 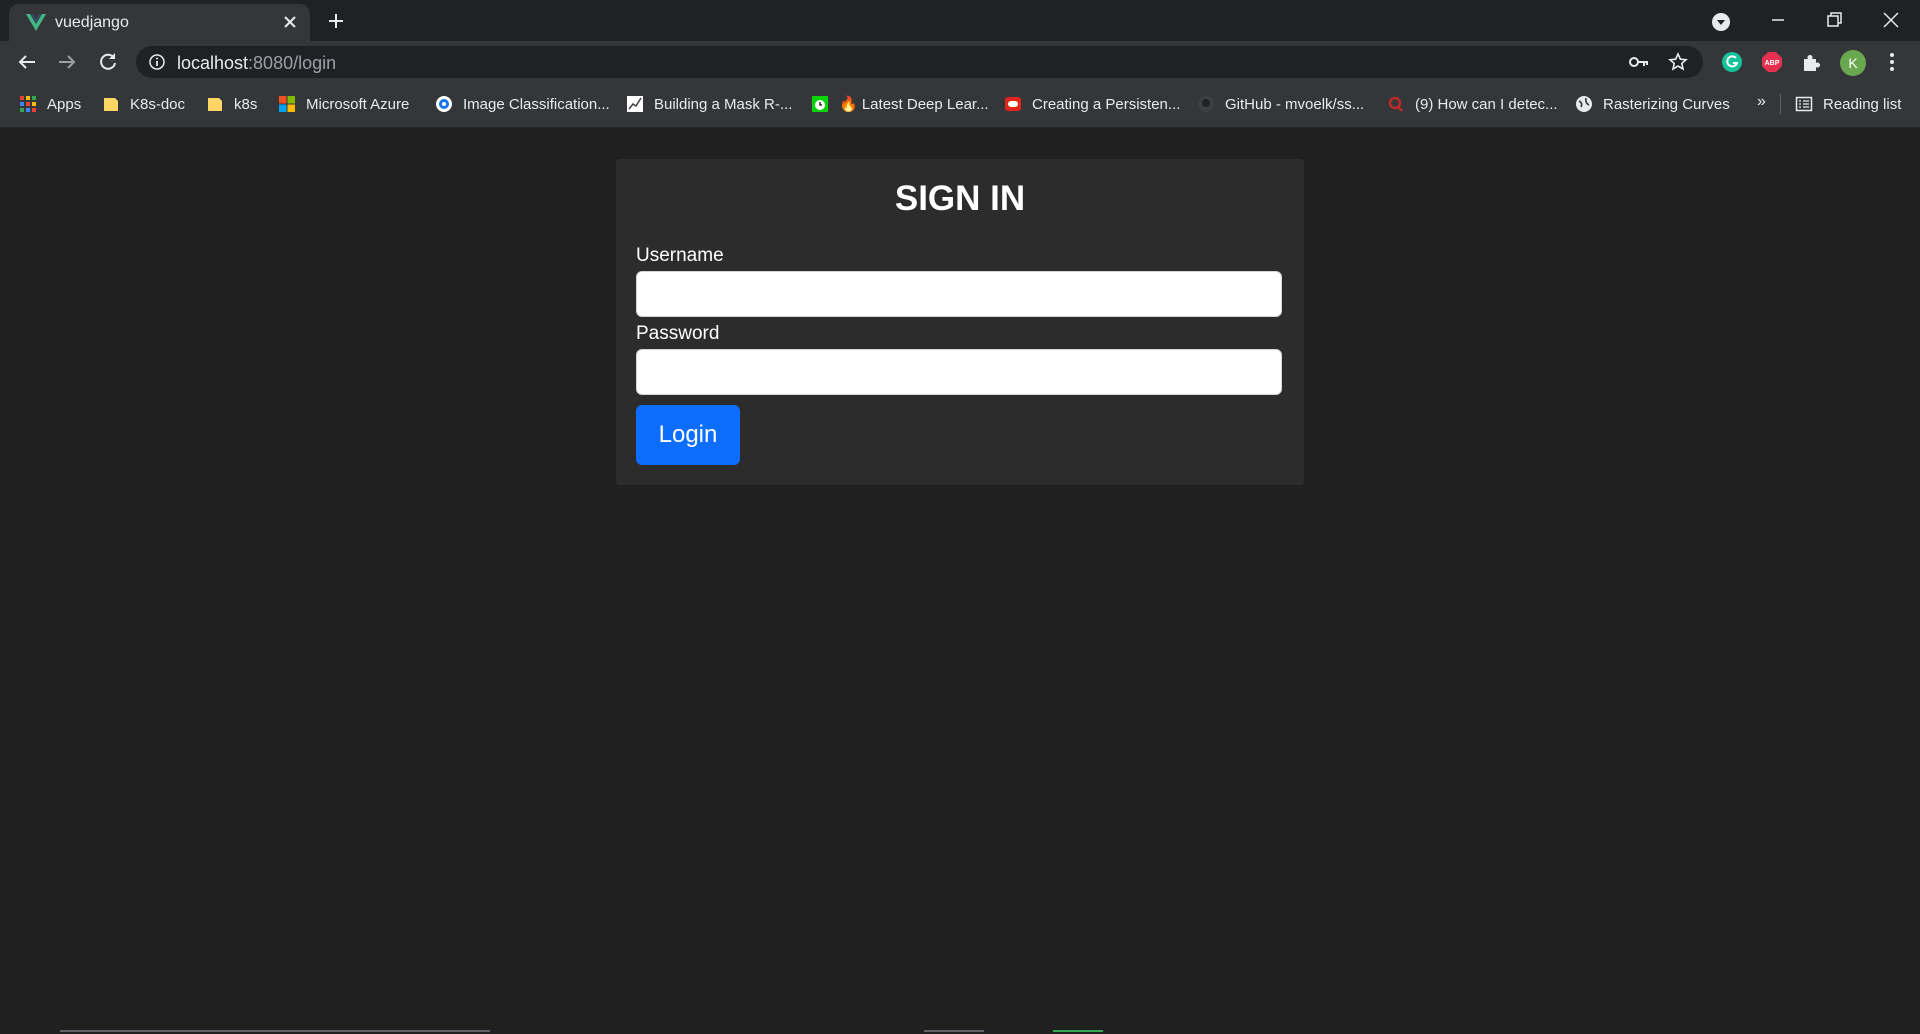 I want to click on reading-list-button: Reading list, so click(x=1848, y=104).